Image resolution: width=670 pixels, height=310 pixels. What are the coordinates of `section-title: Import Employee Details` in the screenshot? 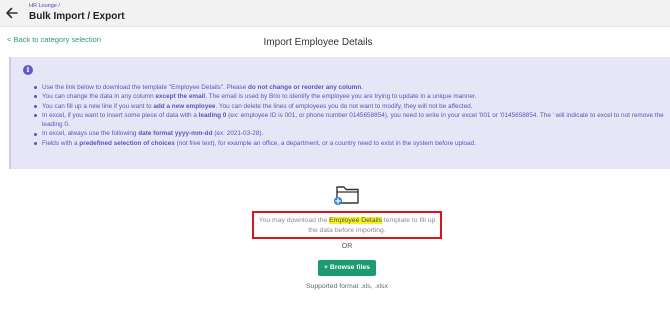 It's located at (318, 42).